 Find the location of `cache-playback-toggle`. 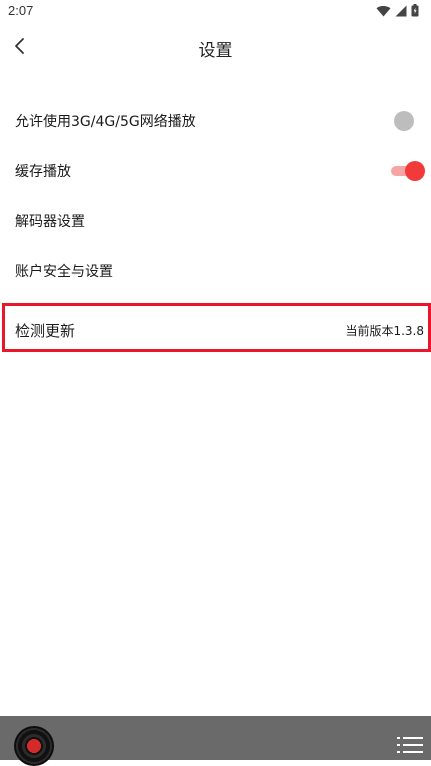

cache-playback-toggle is located at coordinates (407, 171).